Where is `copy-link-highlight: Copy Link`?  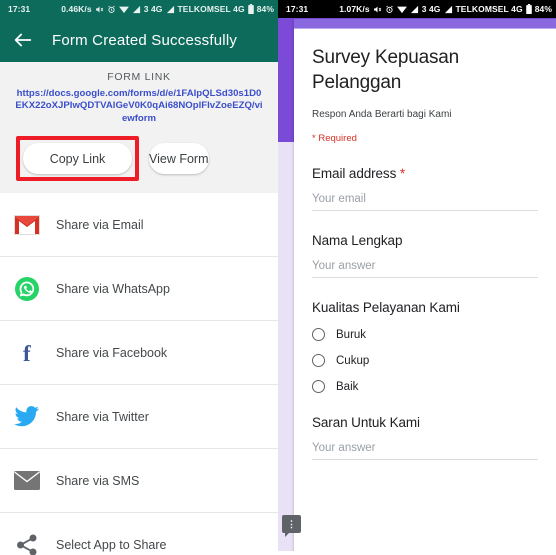 copy-link-highlight: Copy Link is located at coordinates (77, 159).